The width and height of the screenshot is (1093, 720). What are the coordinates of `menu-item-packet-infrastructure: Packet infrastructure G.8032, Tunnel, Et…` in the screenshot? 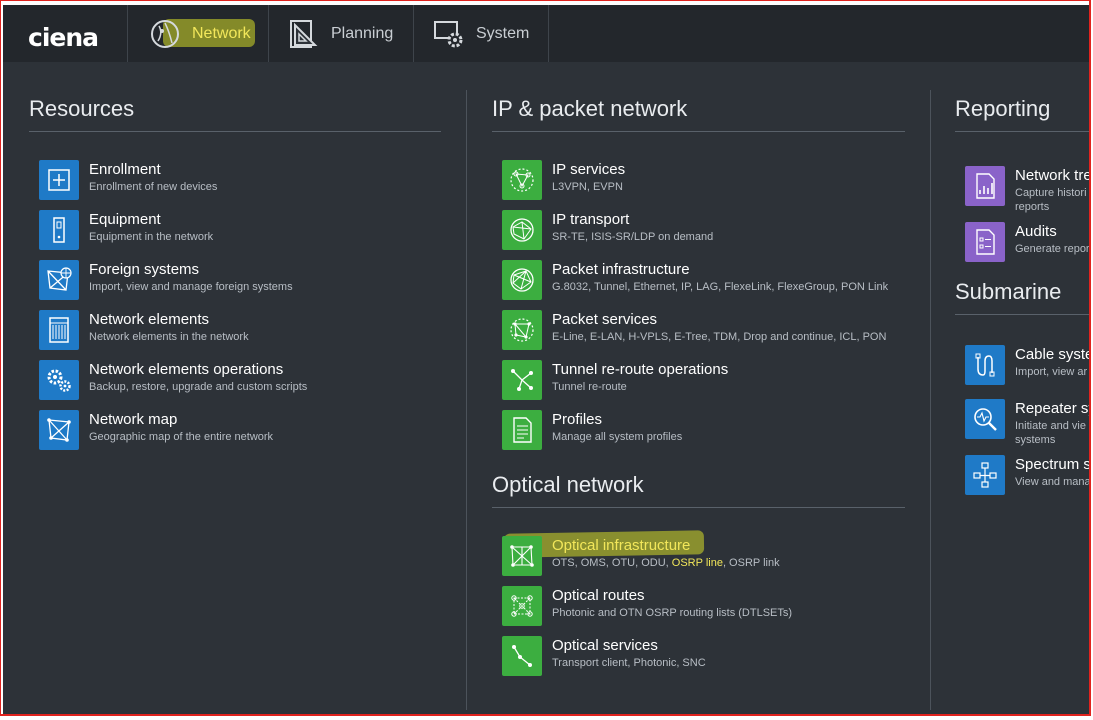 It's located at (712, 280).